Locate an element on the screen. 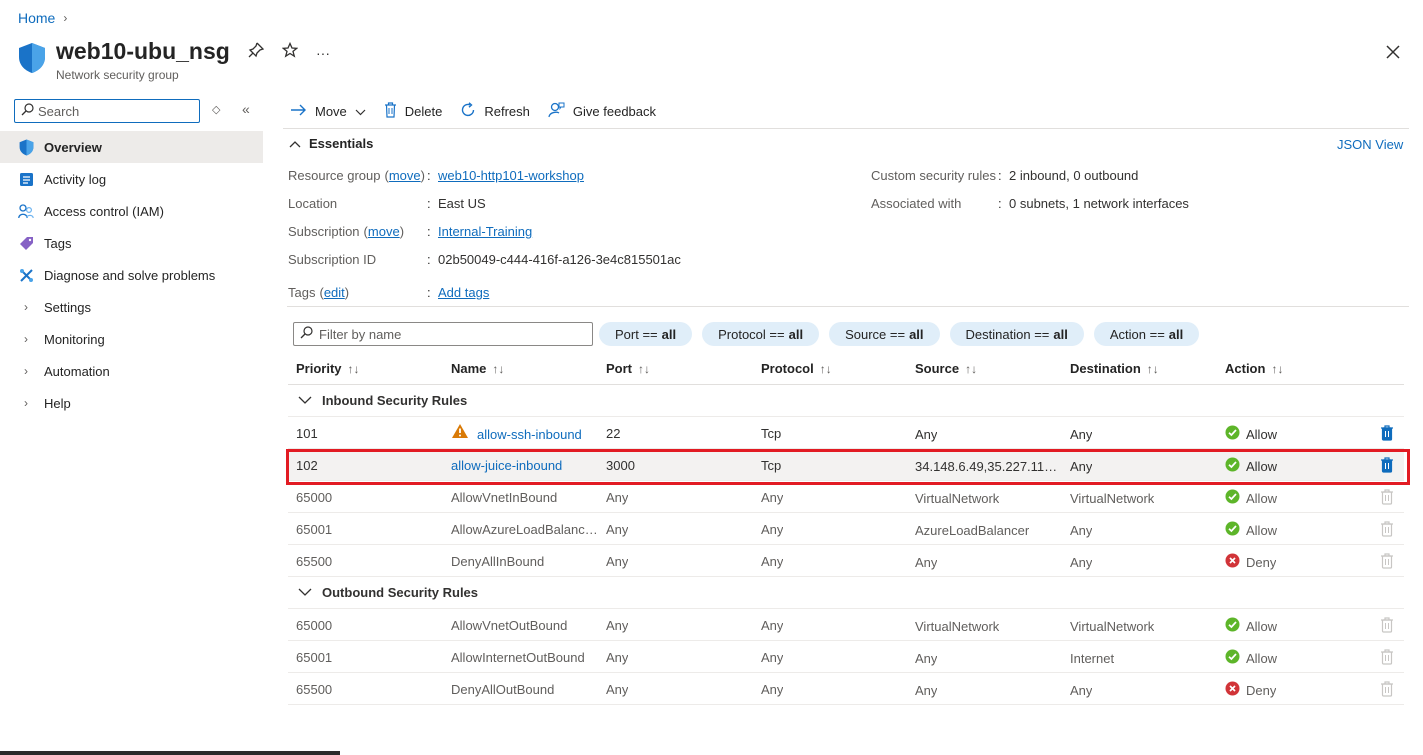 This screenshot has width=1423, height=755. sidebar-item-label: Diagnose and solve problems is located at coordinates (130, 275).